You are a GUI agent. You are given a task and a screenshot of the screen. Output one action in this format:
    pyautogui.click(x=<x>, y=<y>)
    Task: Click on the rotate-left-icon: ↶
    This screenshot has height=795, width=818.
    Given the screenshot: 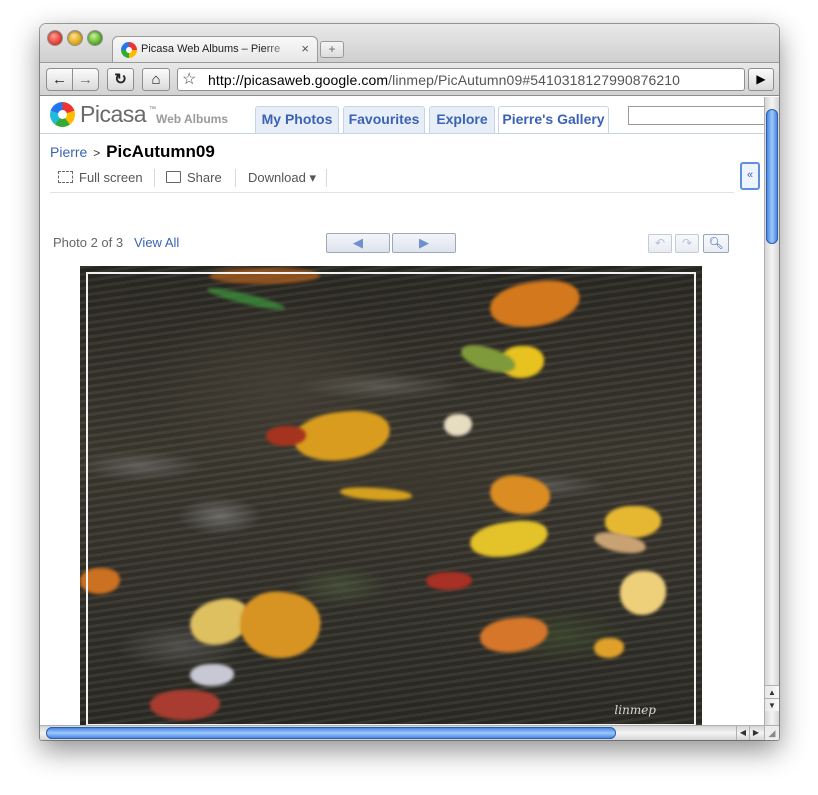 What is the action you would take?
    pyautogui.click(x=660, y=243)
    